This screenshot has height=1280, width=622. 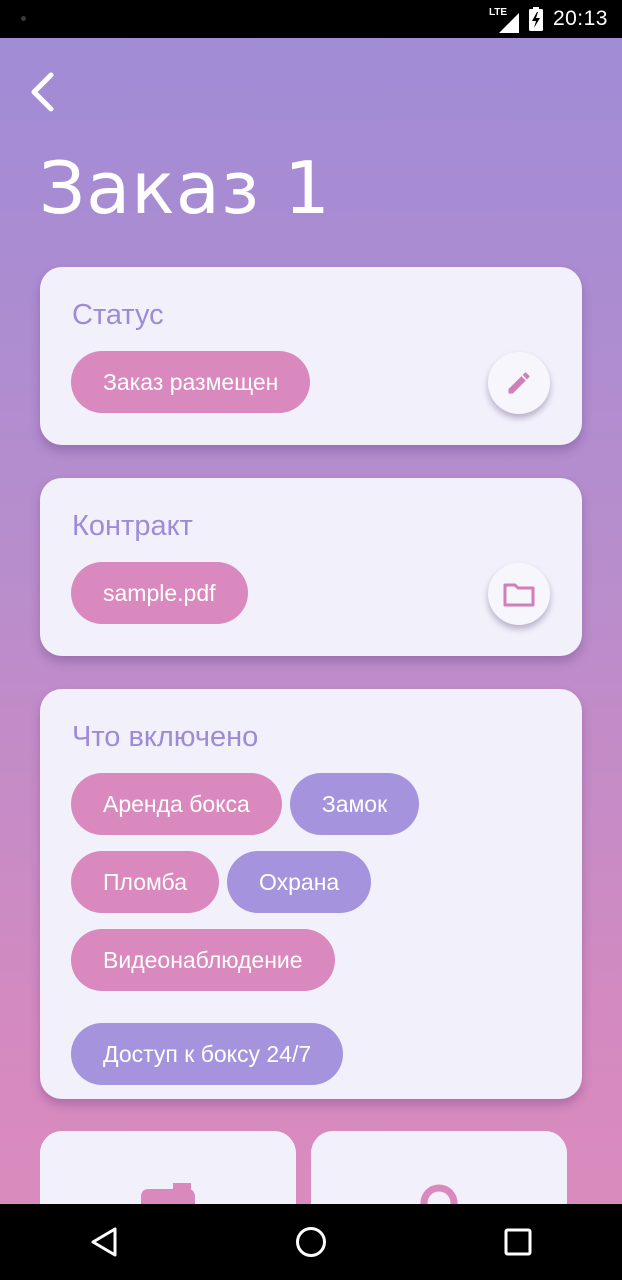 I want to click on nav-home-button, so click(x=311, y=1242).